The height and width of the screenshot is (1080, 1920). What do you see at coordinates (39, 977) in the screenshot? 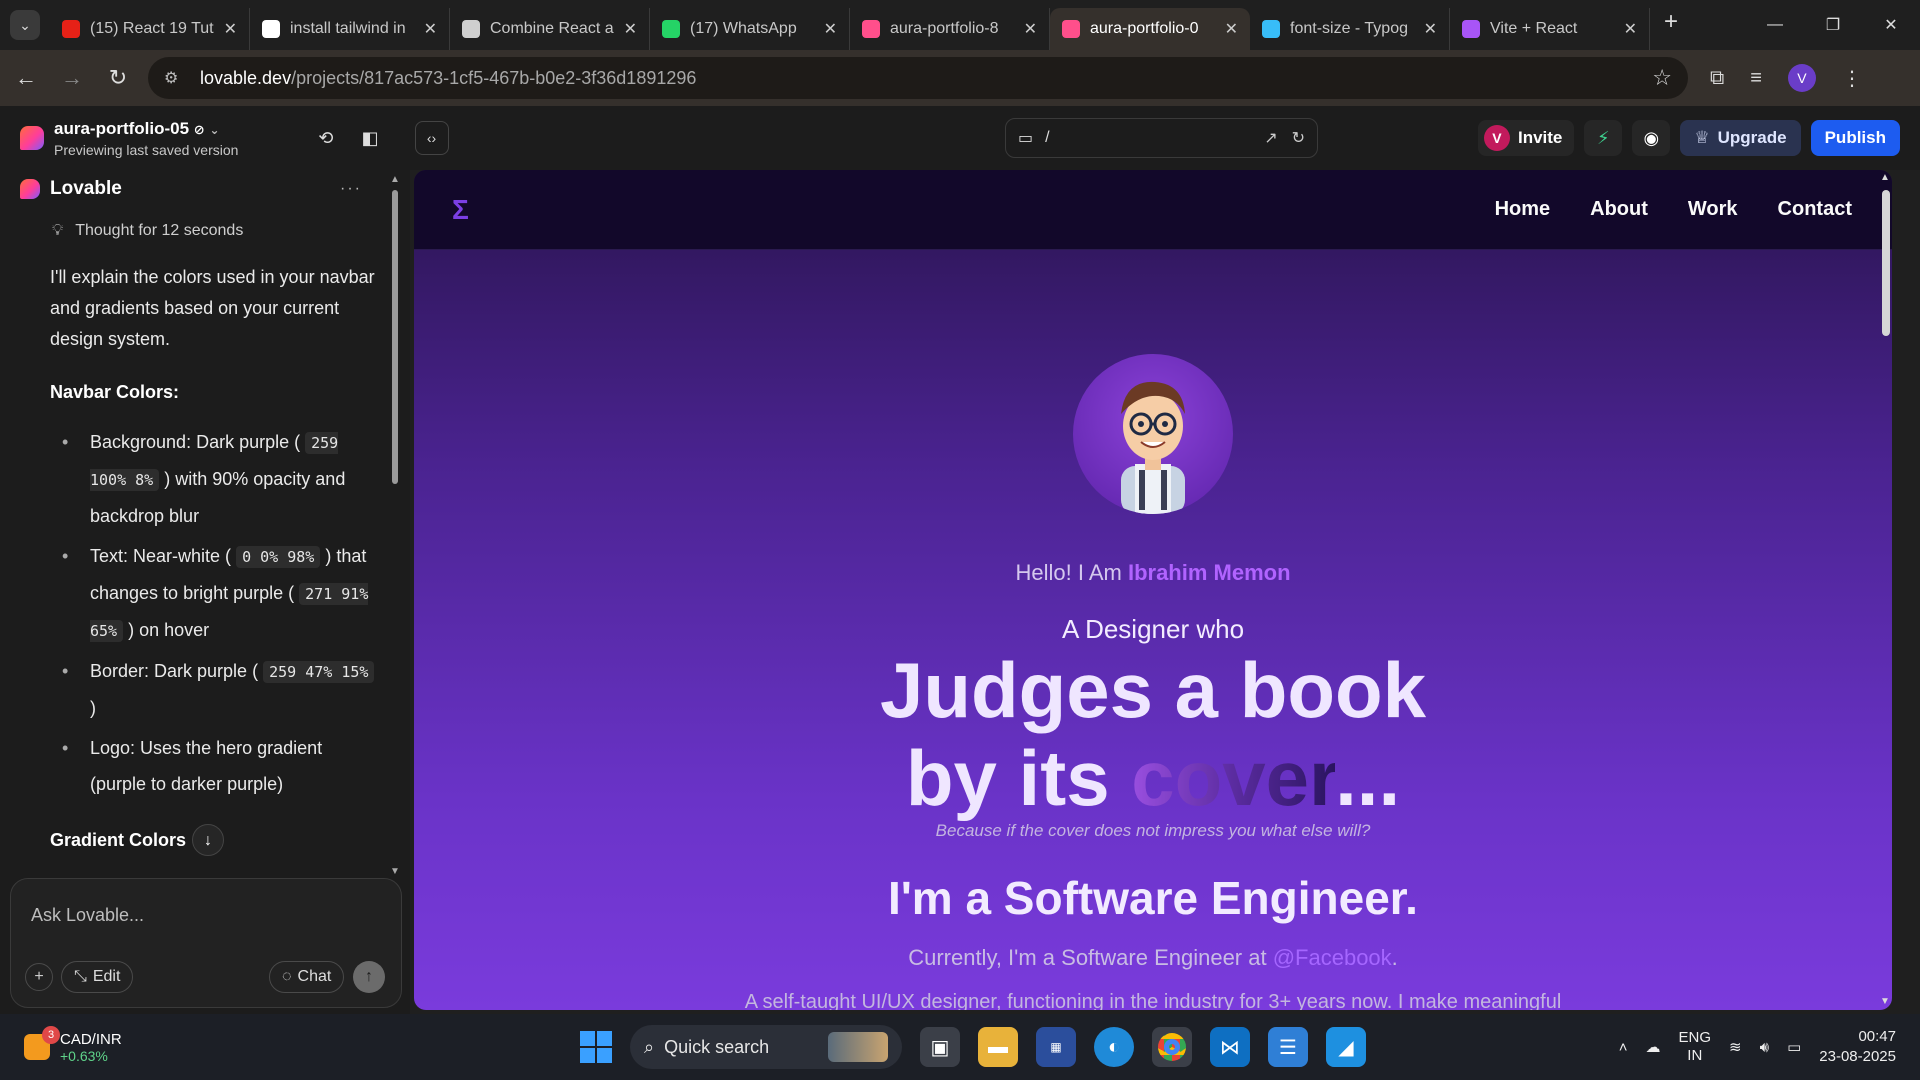
I see `attach-button: +` at bounding box center [39, 977].